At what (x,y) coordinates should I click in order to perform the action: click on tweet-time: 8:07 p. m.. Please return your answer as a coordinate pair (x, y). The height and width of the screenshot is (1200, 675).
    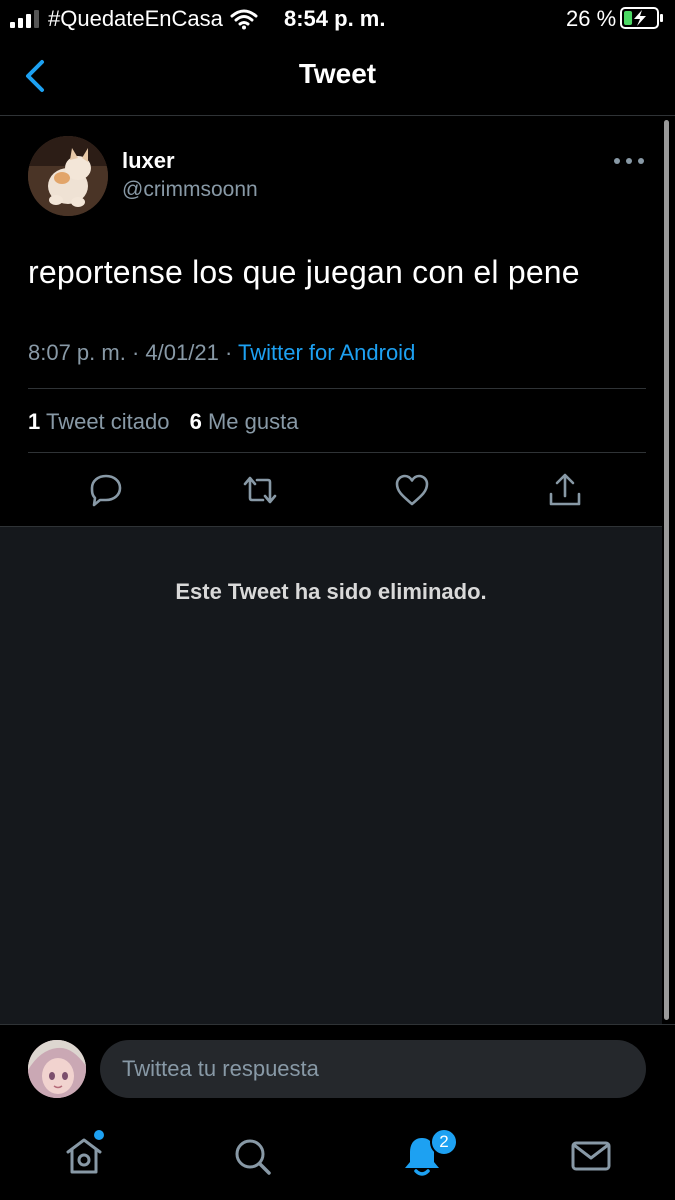
    Looking at the image, I should click on (77, 352).